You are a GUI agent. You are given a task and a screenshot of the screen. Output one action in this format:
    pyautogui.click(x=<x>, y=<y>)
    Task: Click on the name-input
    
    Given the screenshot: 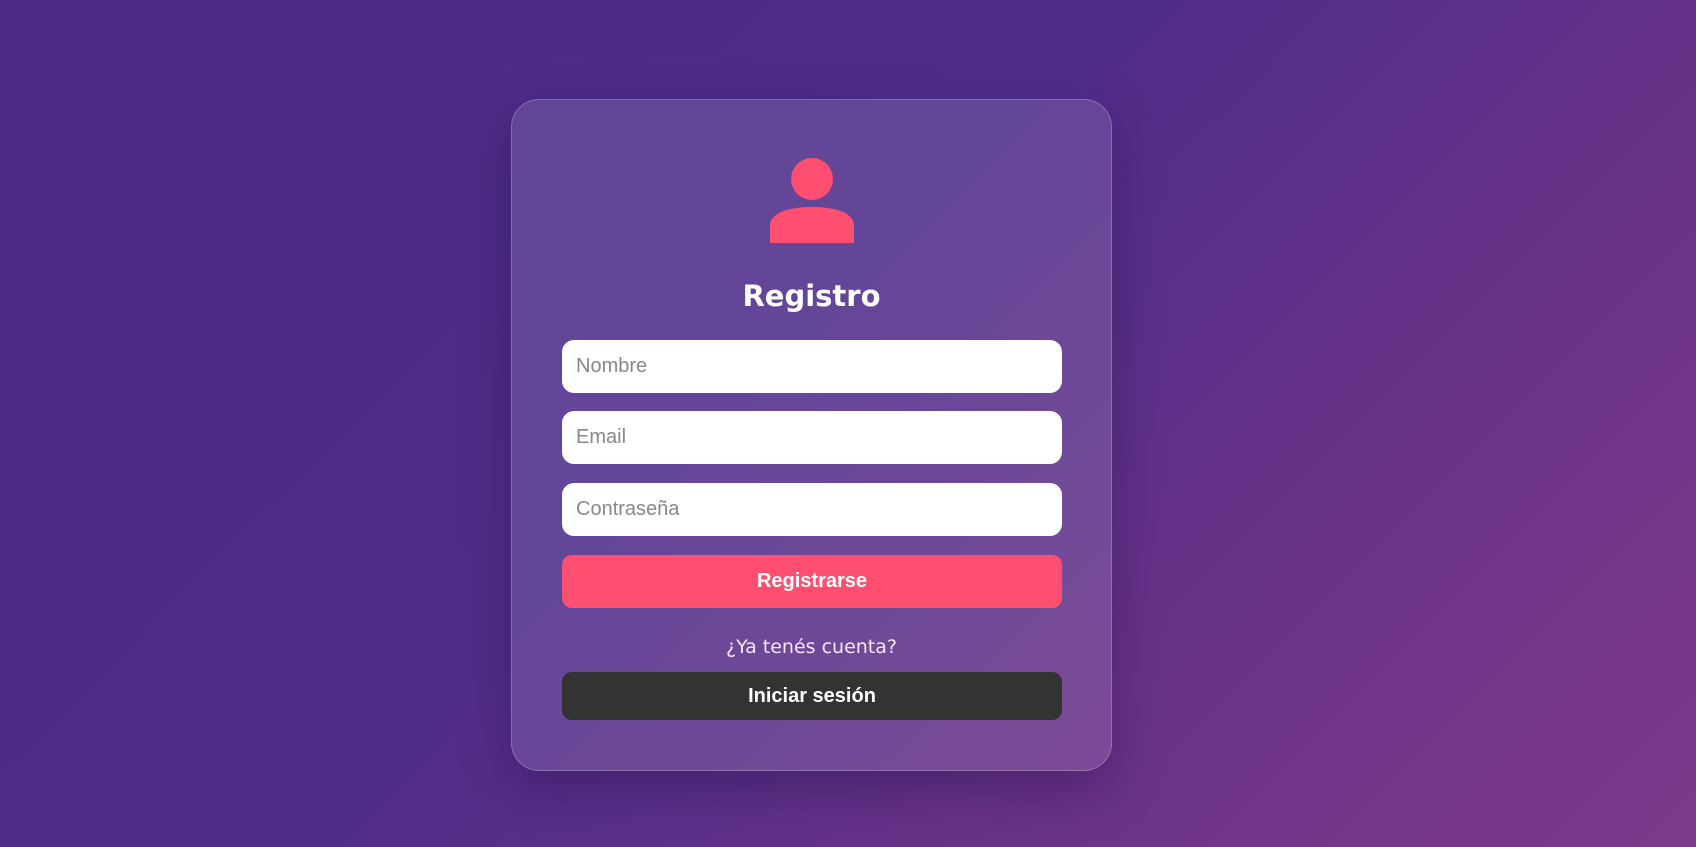 What is the action you would take?
    pyautogui.click(x=812, y=366)
    